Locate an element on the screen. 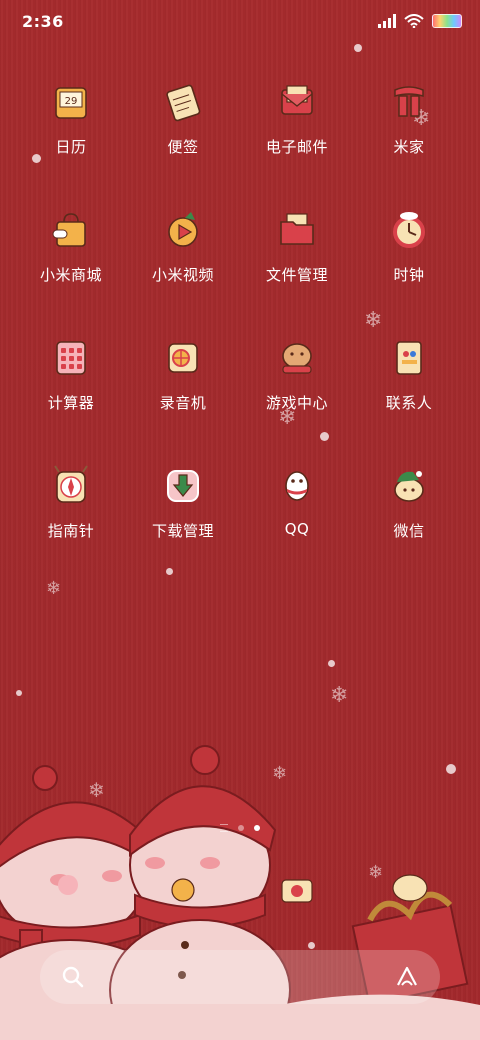 This screenshot has height=1040, width=480. app-mi-video: 小米视频 is located at coordinates (183, 246).